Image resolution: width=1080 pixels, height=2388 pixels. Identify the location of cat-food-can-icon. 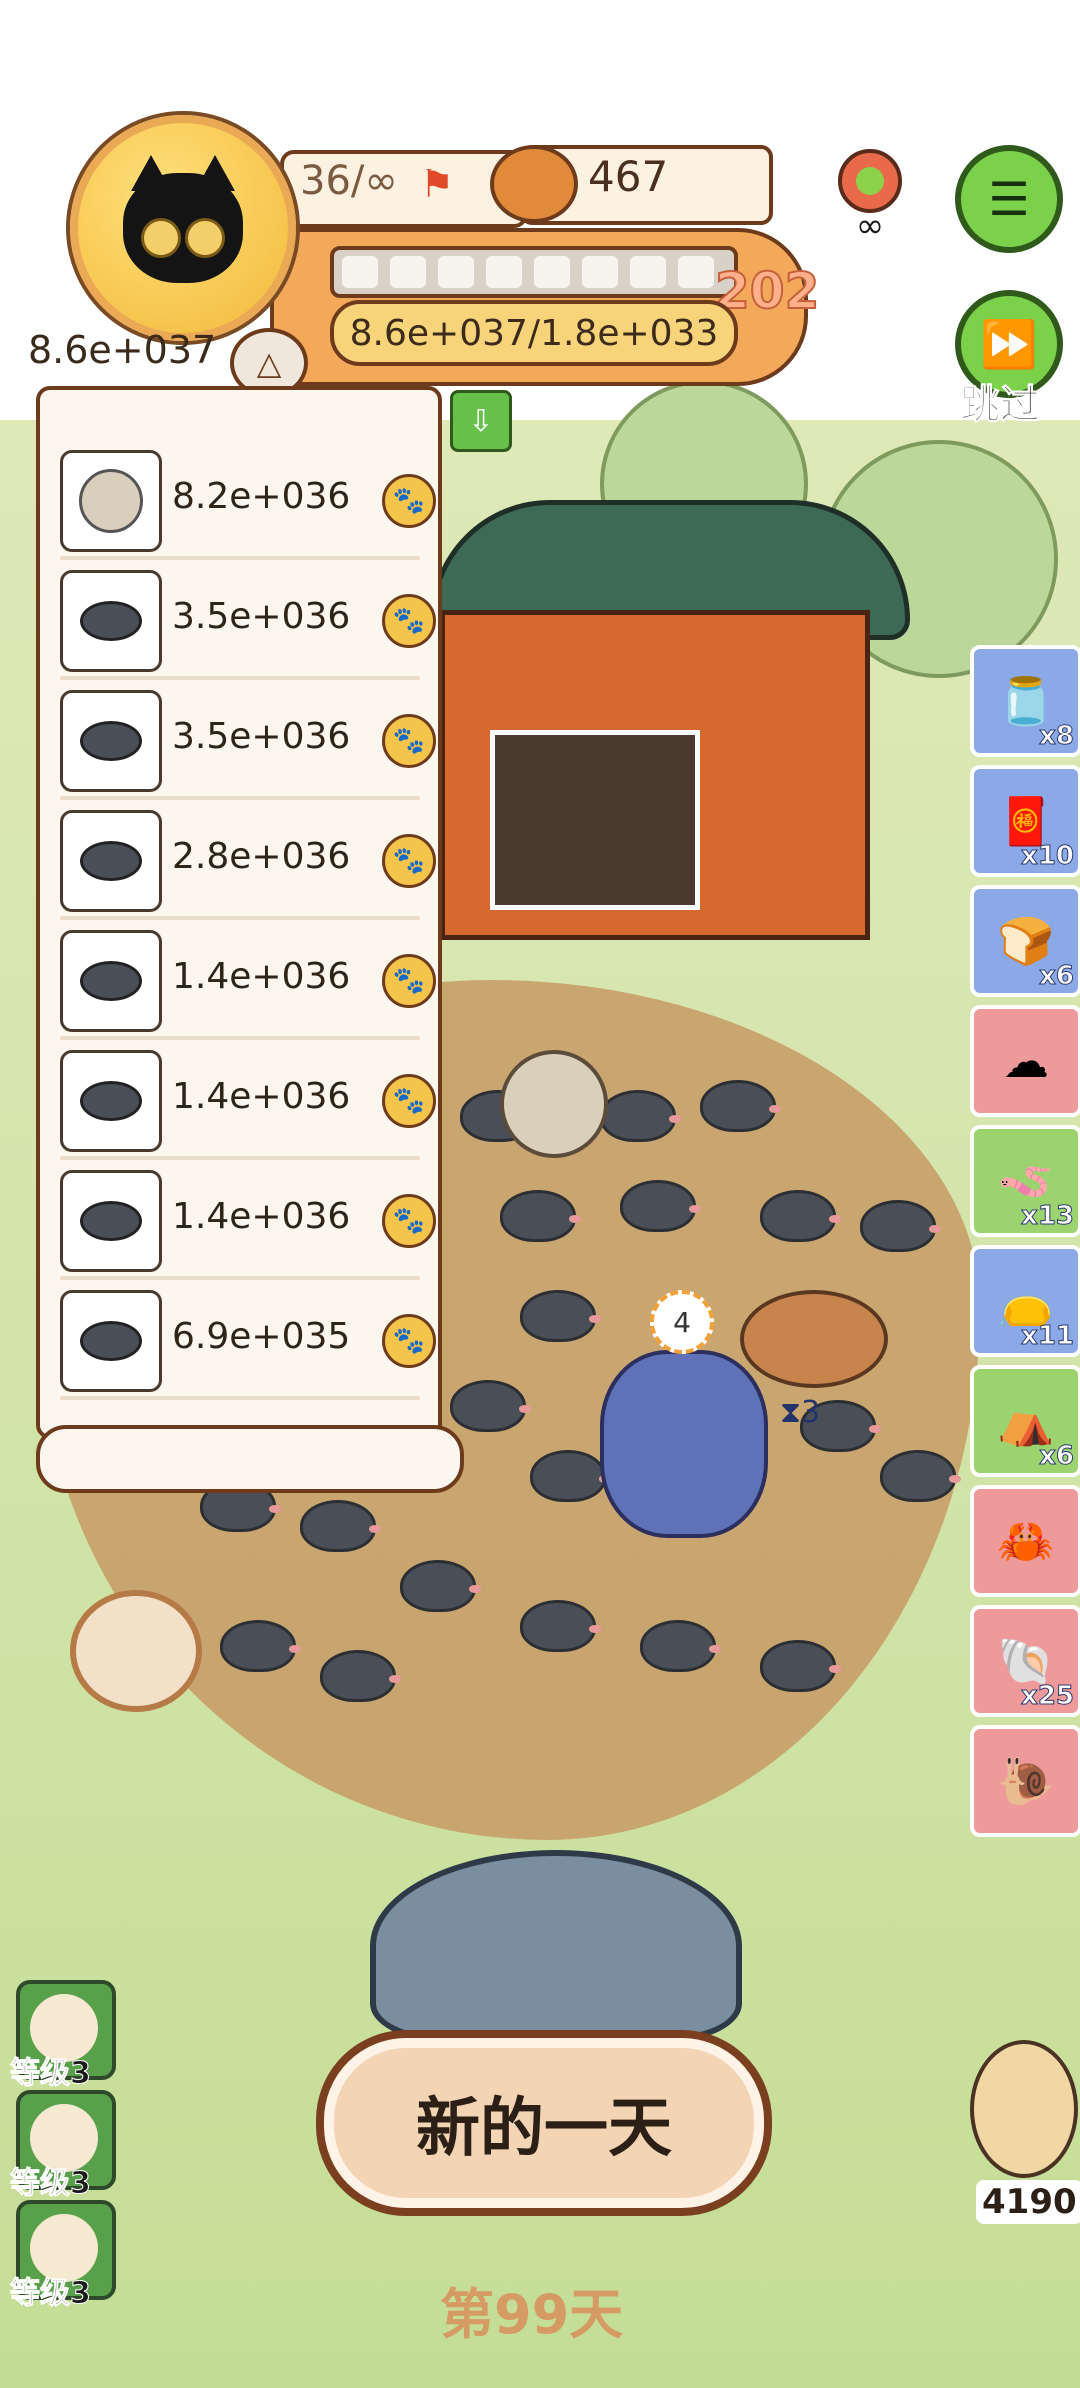
(534, 184).